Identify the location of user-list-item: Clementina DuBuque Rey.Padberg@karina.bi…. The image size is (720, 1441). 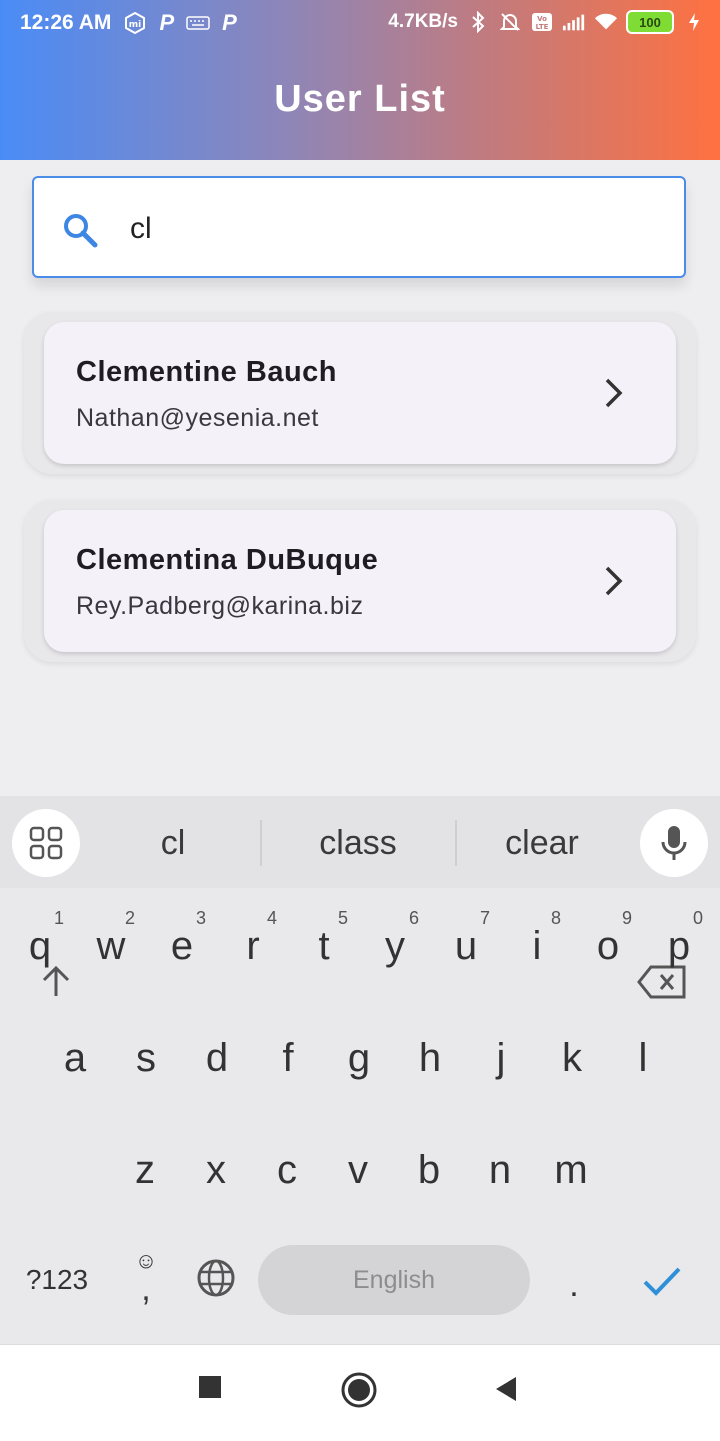
(360, 581).